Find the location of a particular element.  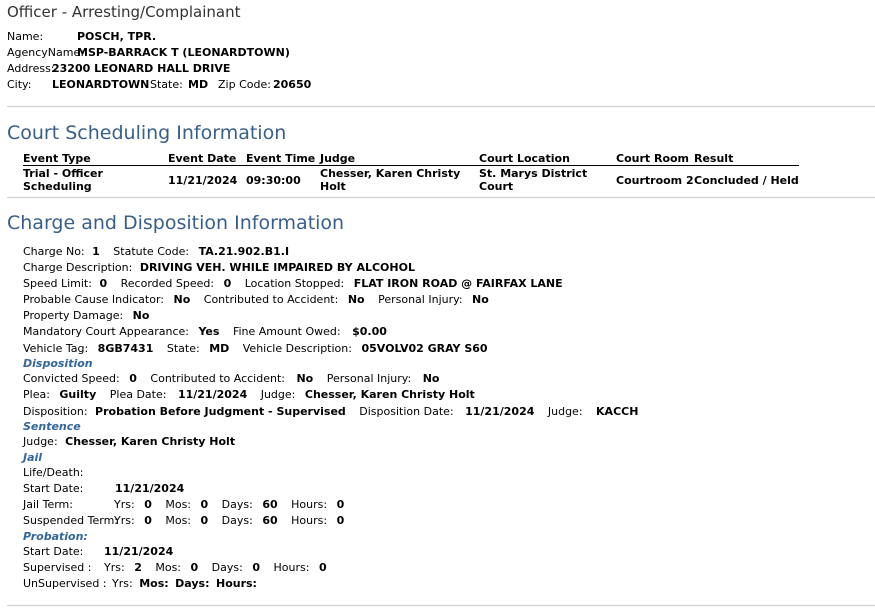

mandatory-label: Mandatory Court Appearance: is located at coordinates (106, 331).